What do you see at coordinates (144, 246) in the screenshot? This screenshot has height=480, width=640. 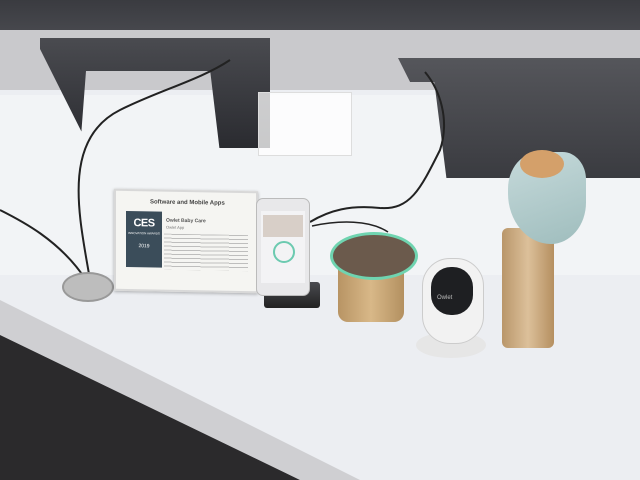 I see `award-year: 2019` at bounding box center [144, 246].